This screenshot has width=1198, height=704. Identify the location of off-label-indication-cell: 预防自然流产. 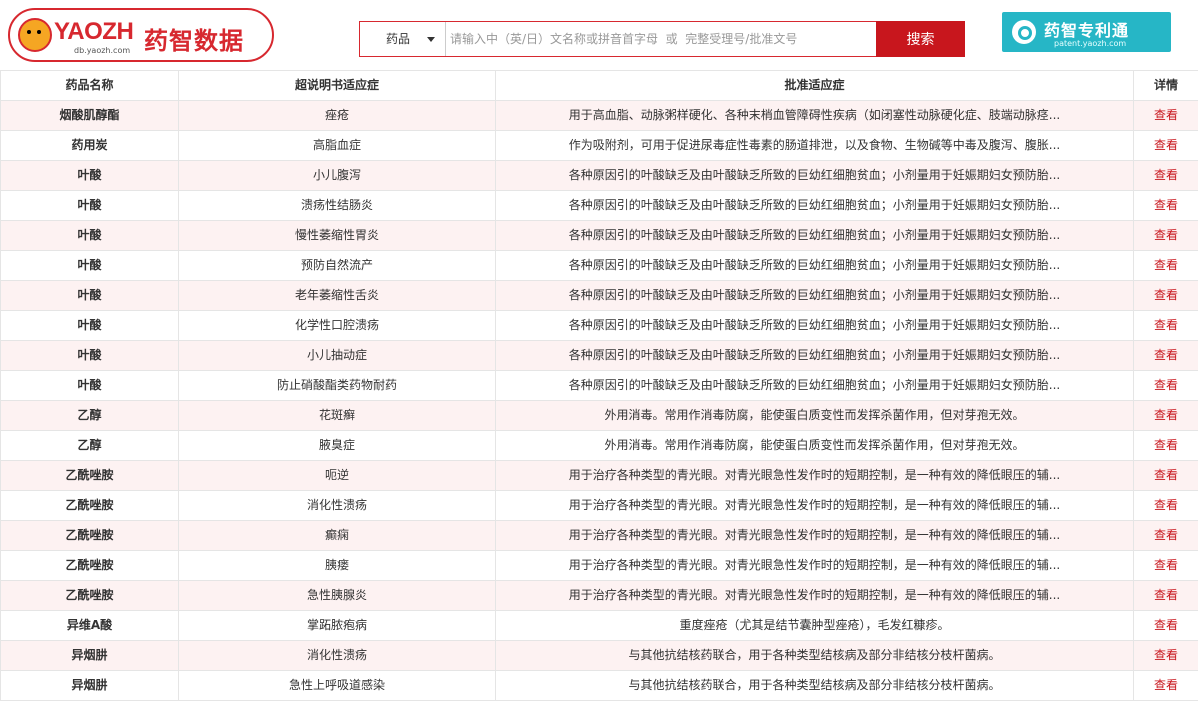
(337, 265).